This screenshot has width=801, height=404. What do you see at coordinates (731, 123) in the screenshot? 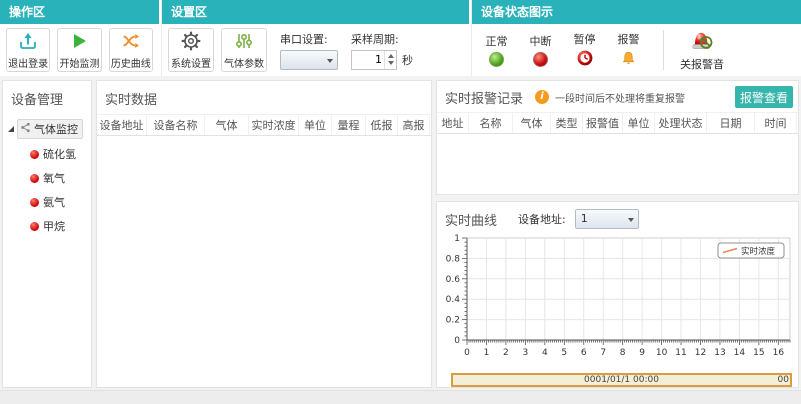
I see `column-header: 日期` at bounding box center [731, 123].